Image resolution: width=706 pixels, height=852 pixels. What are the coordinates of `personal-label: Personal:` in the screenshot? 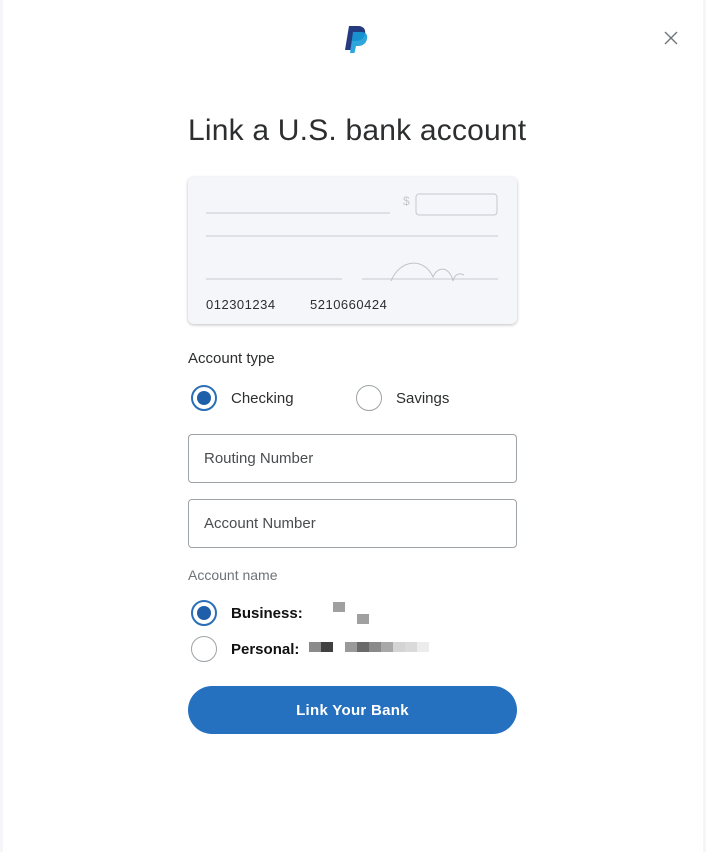 It's located at (265, 649).